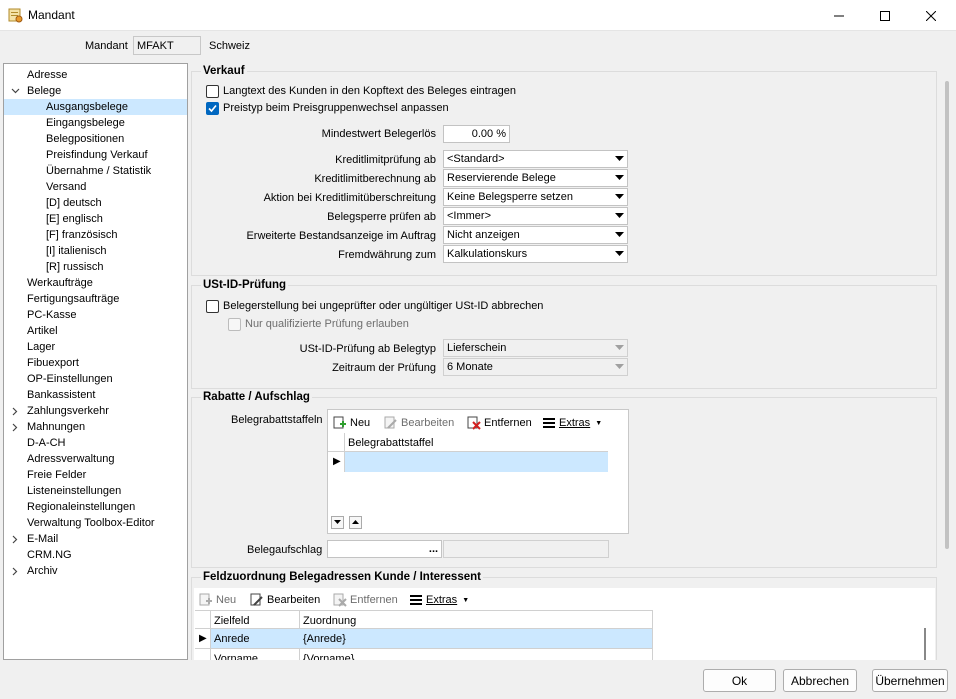 The image size is (956, 699). Describe the element at coordinates (95, 283) in the screenshot. I see `tree-item-werkaufträge: Werkaufträge` at that location.